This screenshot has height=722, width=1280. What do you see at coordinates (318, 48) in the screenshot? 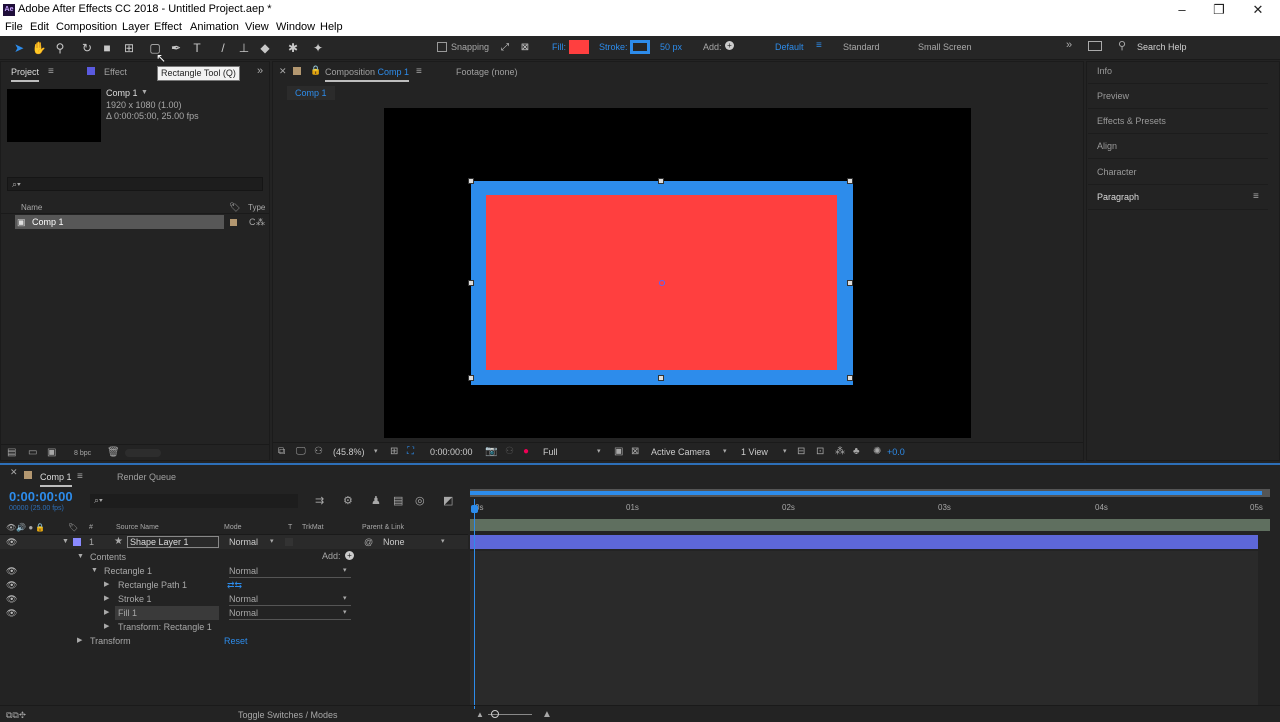
I see `puppet-tool-icon: ✦` at bounding box center [318, 48].